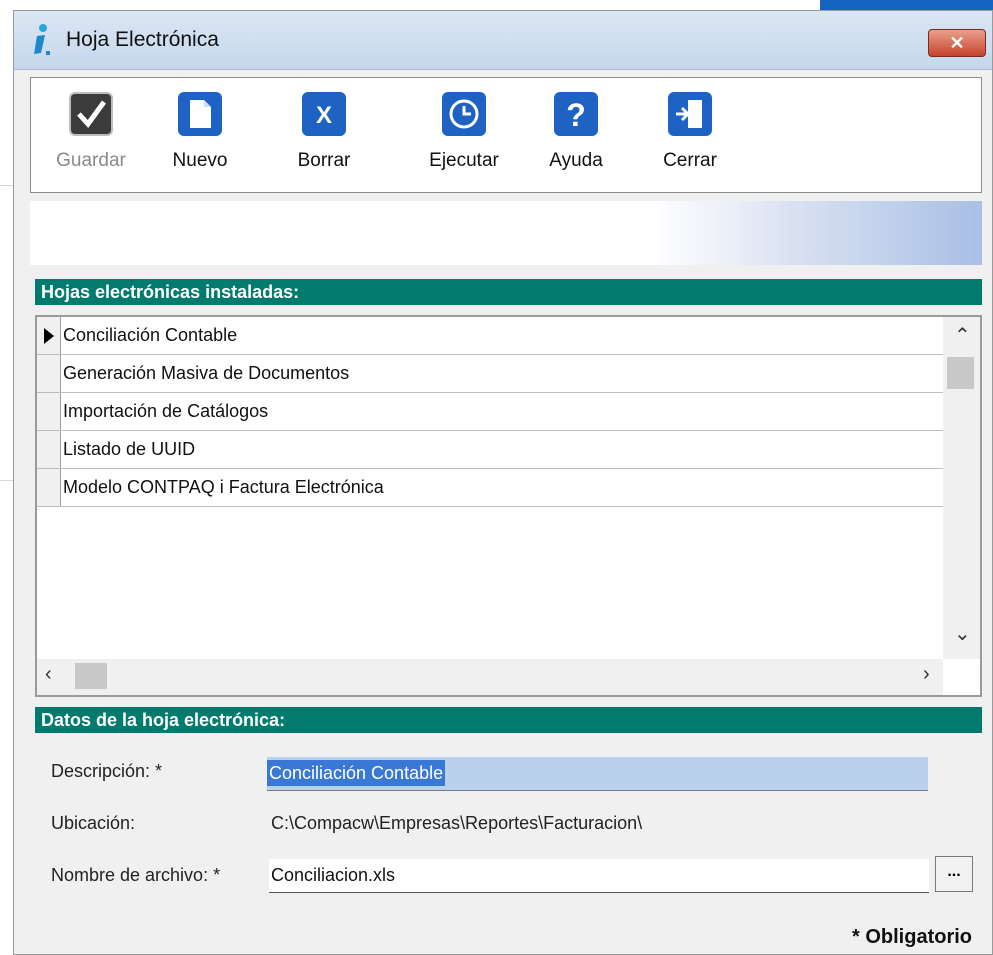 Image resolution: width=993 pixels, height=955 pixels. I want to click on sheet-name-cell: Generación Masiva de Documentos, so click(206, 373).